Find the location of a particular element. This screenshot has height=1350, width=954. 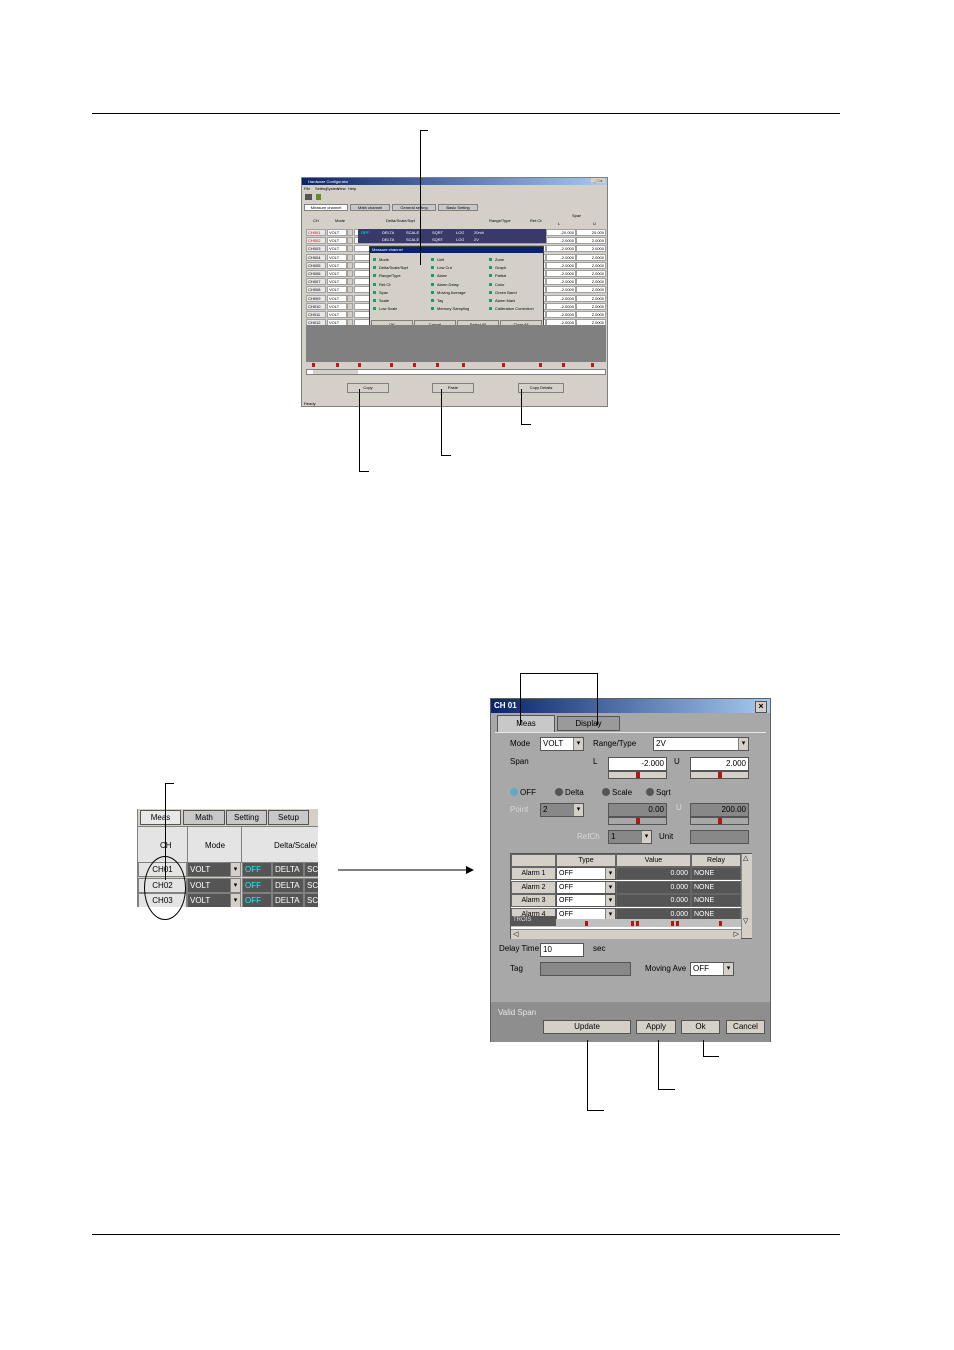

popup-item: Scale is located at coordinates (381, 300).